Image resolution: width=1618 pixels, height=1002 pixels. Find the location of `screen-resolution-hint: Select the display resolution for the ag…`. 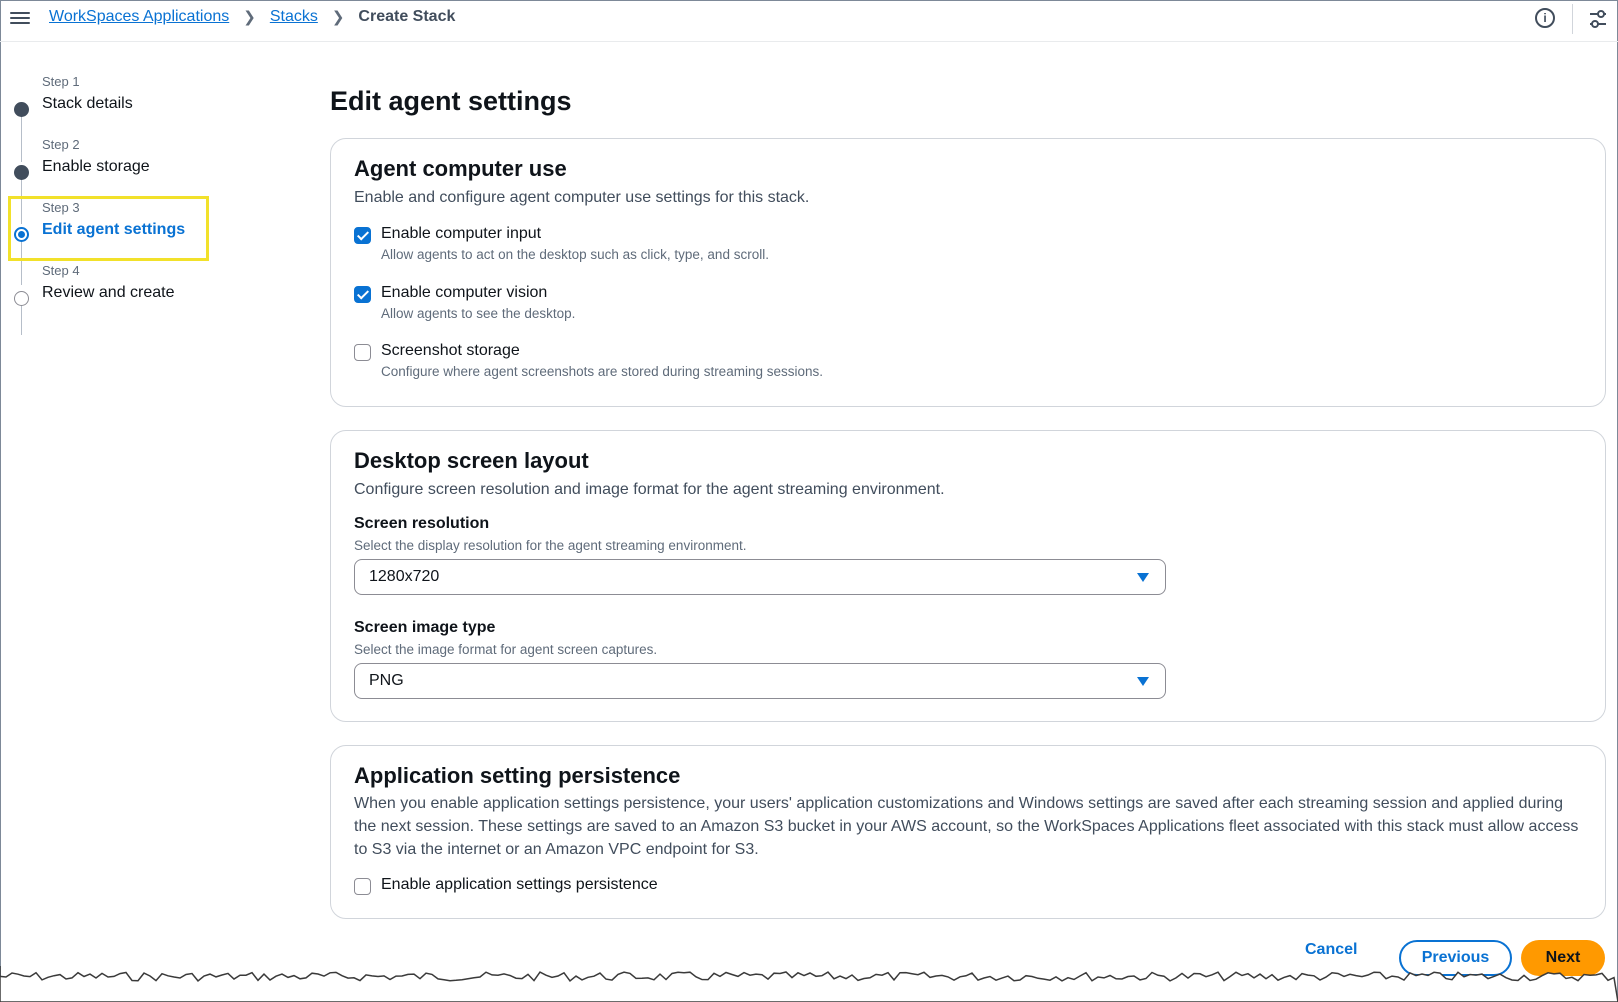

screen-resolution-hint: Select the display resolution for the ag… is located at coordinates (550, 545).